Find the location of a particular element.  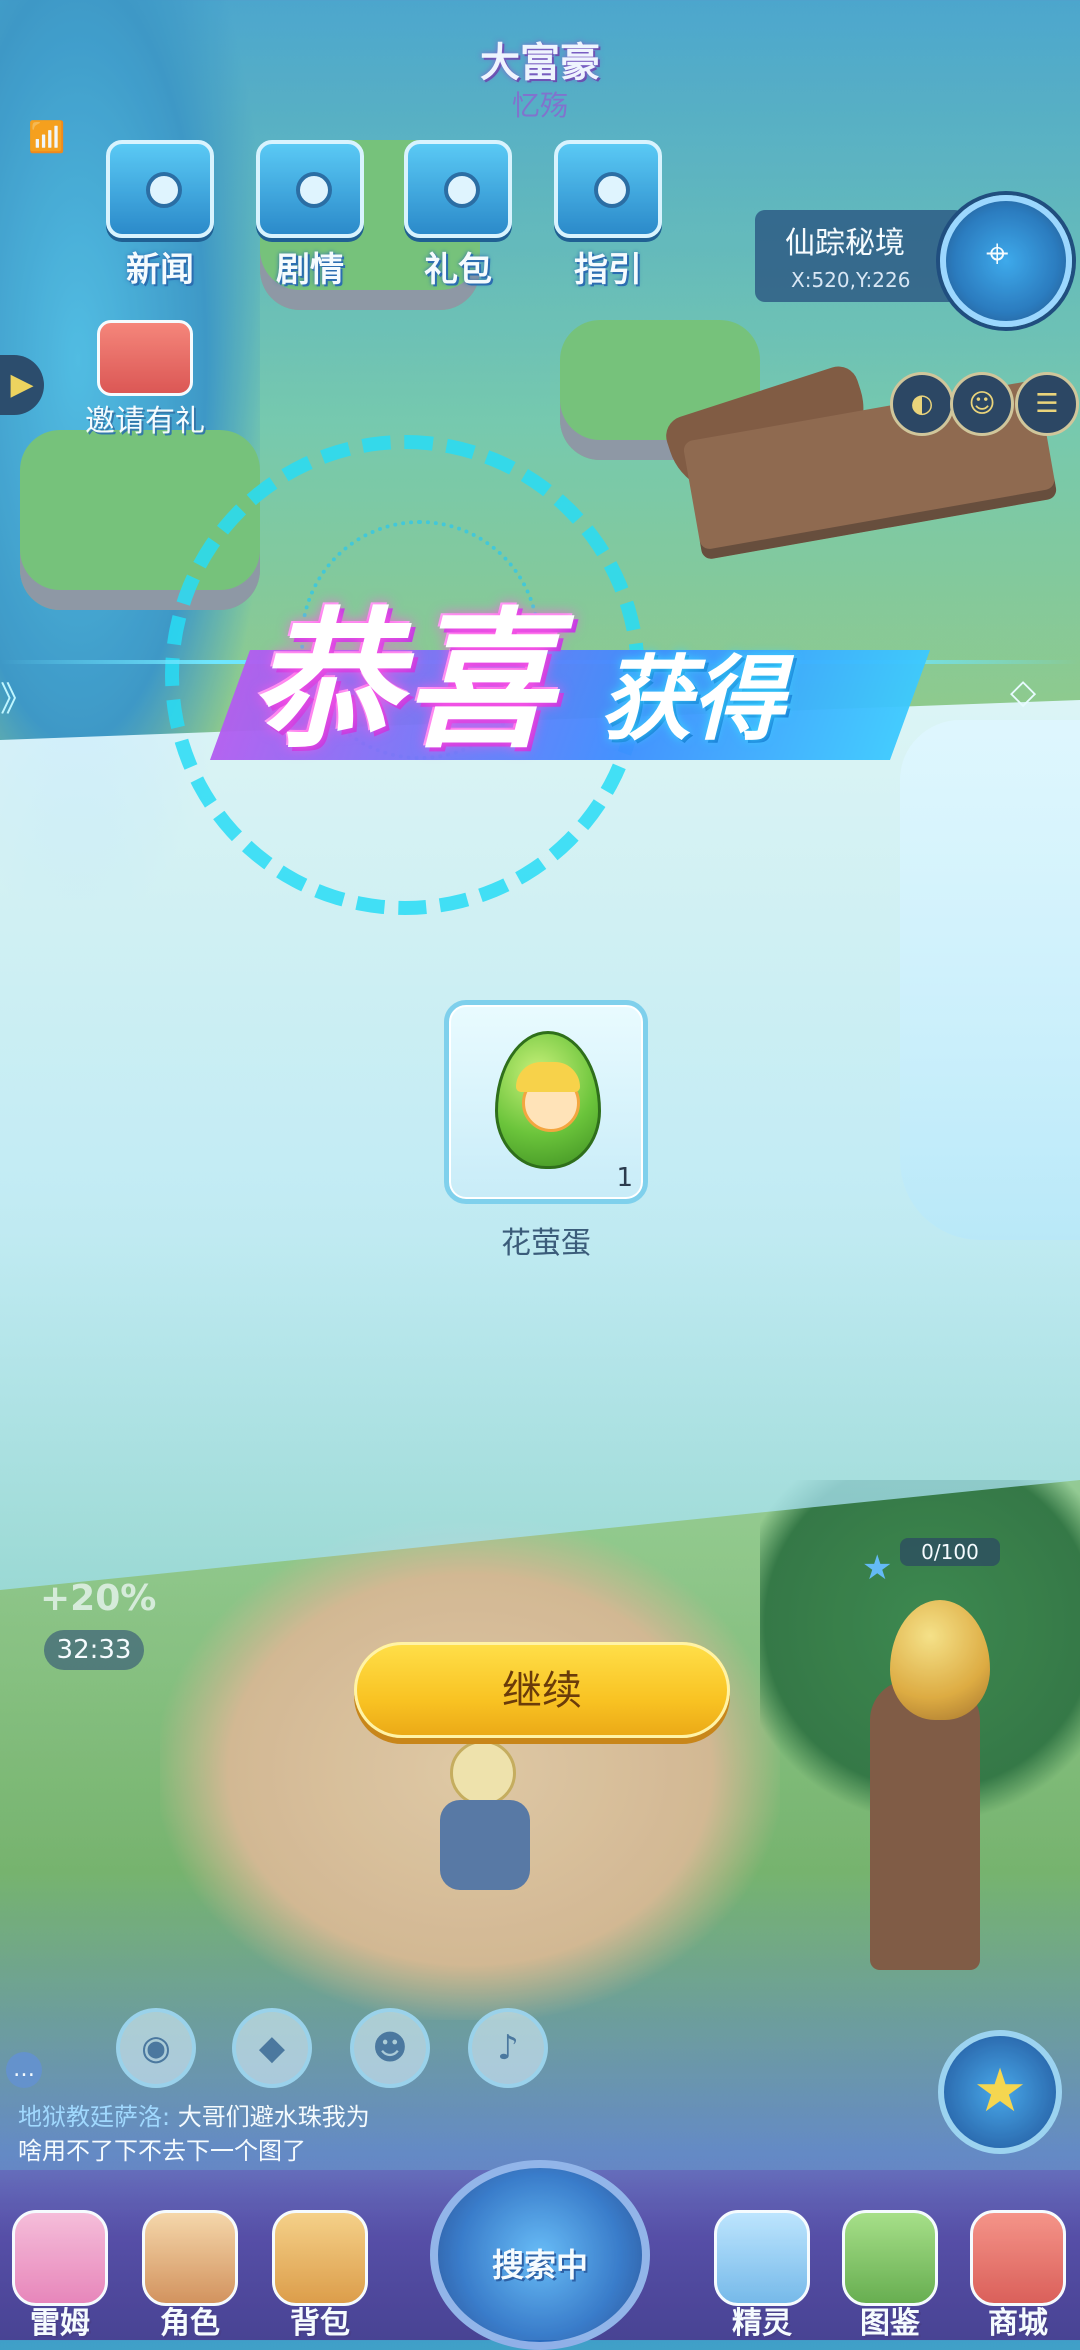

reward-item-count: 1 is located at coordinates (624, 1178).